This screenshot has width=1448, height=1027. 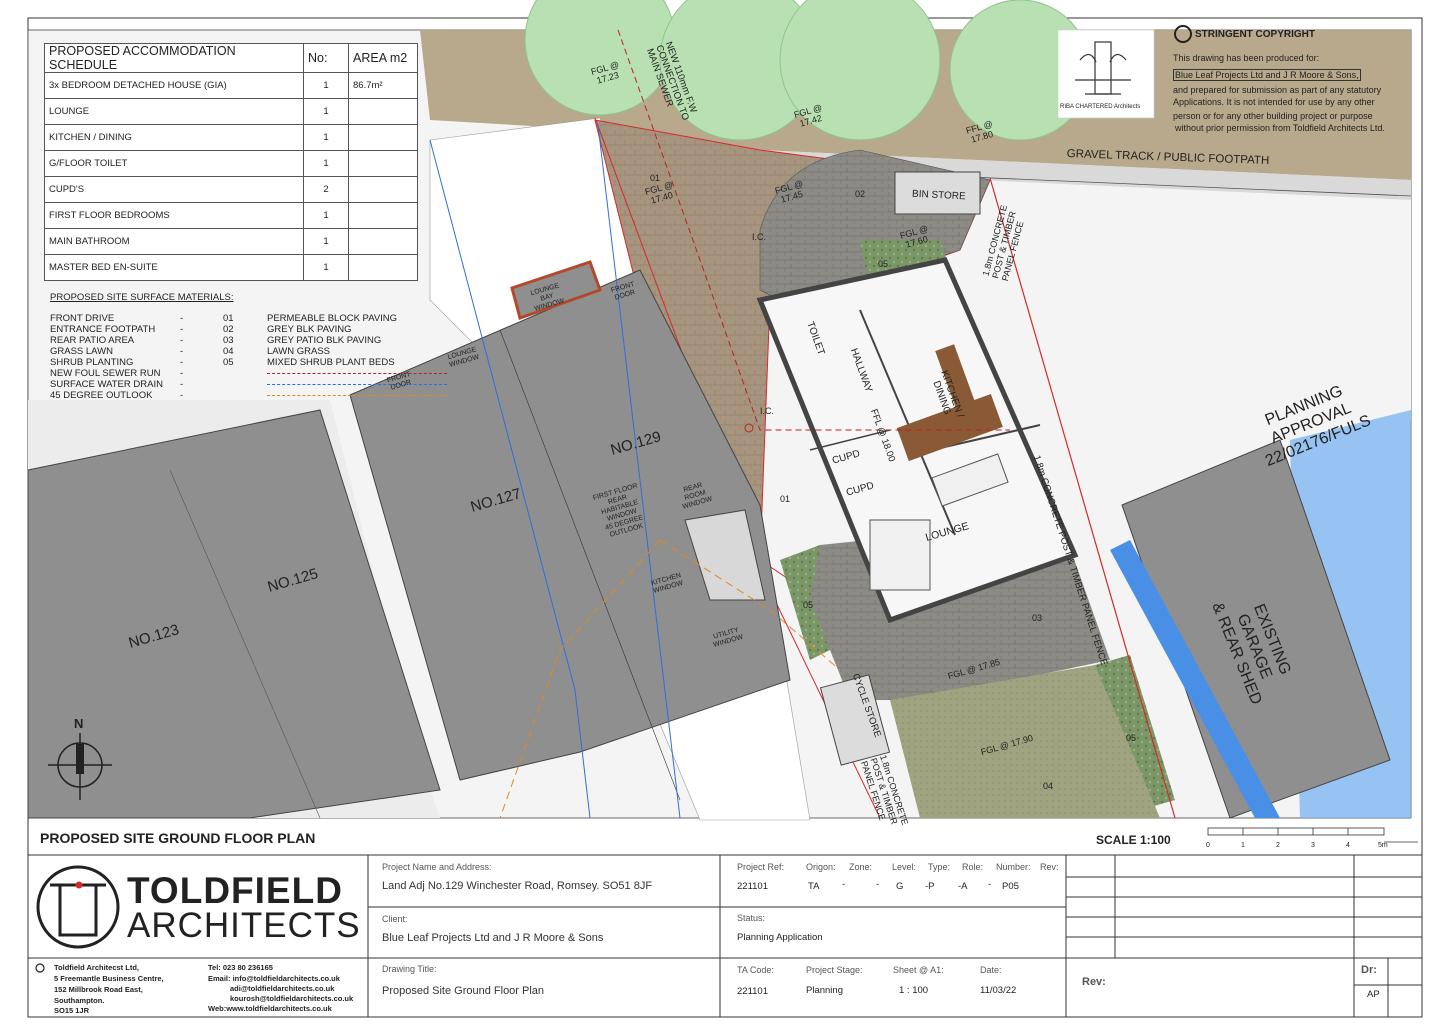 What do you see at coordinates (655, 178) in the screenshot?
I see `zone-label: 01` at bounding box center [655, 178].